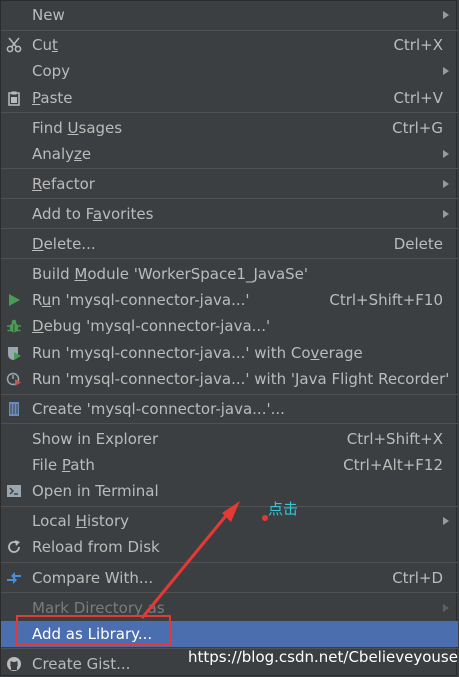  Describe the element at coordinates (283, 509) in the screenshot. I see `annotation-label: 点击` at that location.